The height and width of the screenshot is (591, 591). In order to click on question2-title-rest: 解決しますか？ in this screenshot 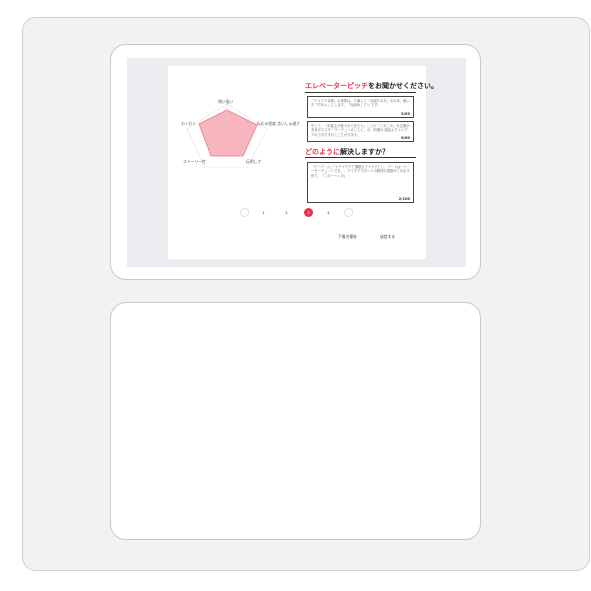, I will do `click(364, 152)`.